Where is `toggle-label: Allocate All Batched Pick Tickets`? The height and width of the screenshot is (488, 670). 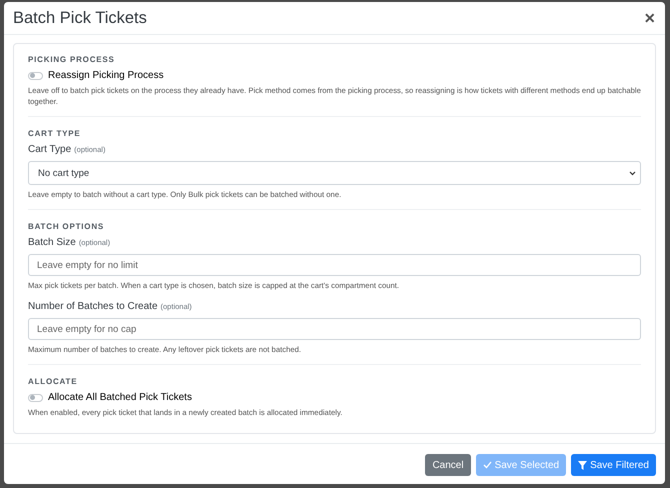
toggle-label: Allocate All Batched Pick Tickets is located at coordinates (120, 397).